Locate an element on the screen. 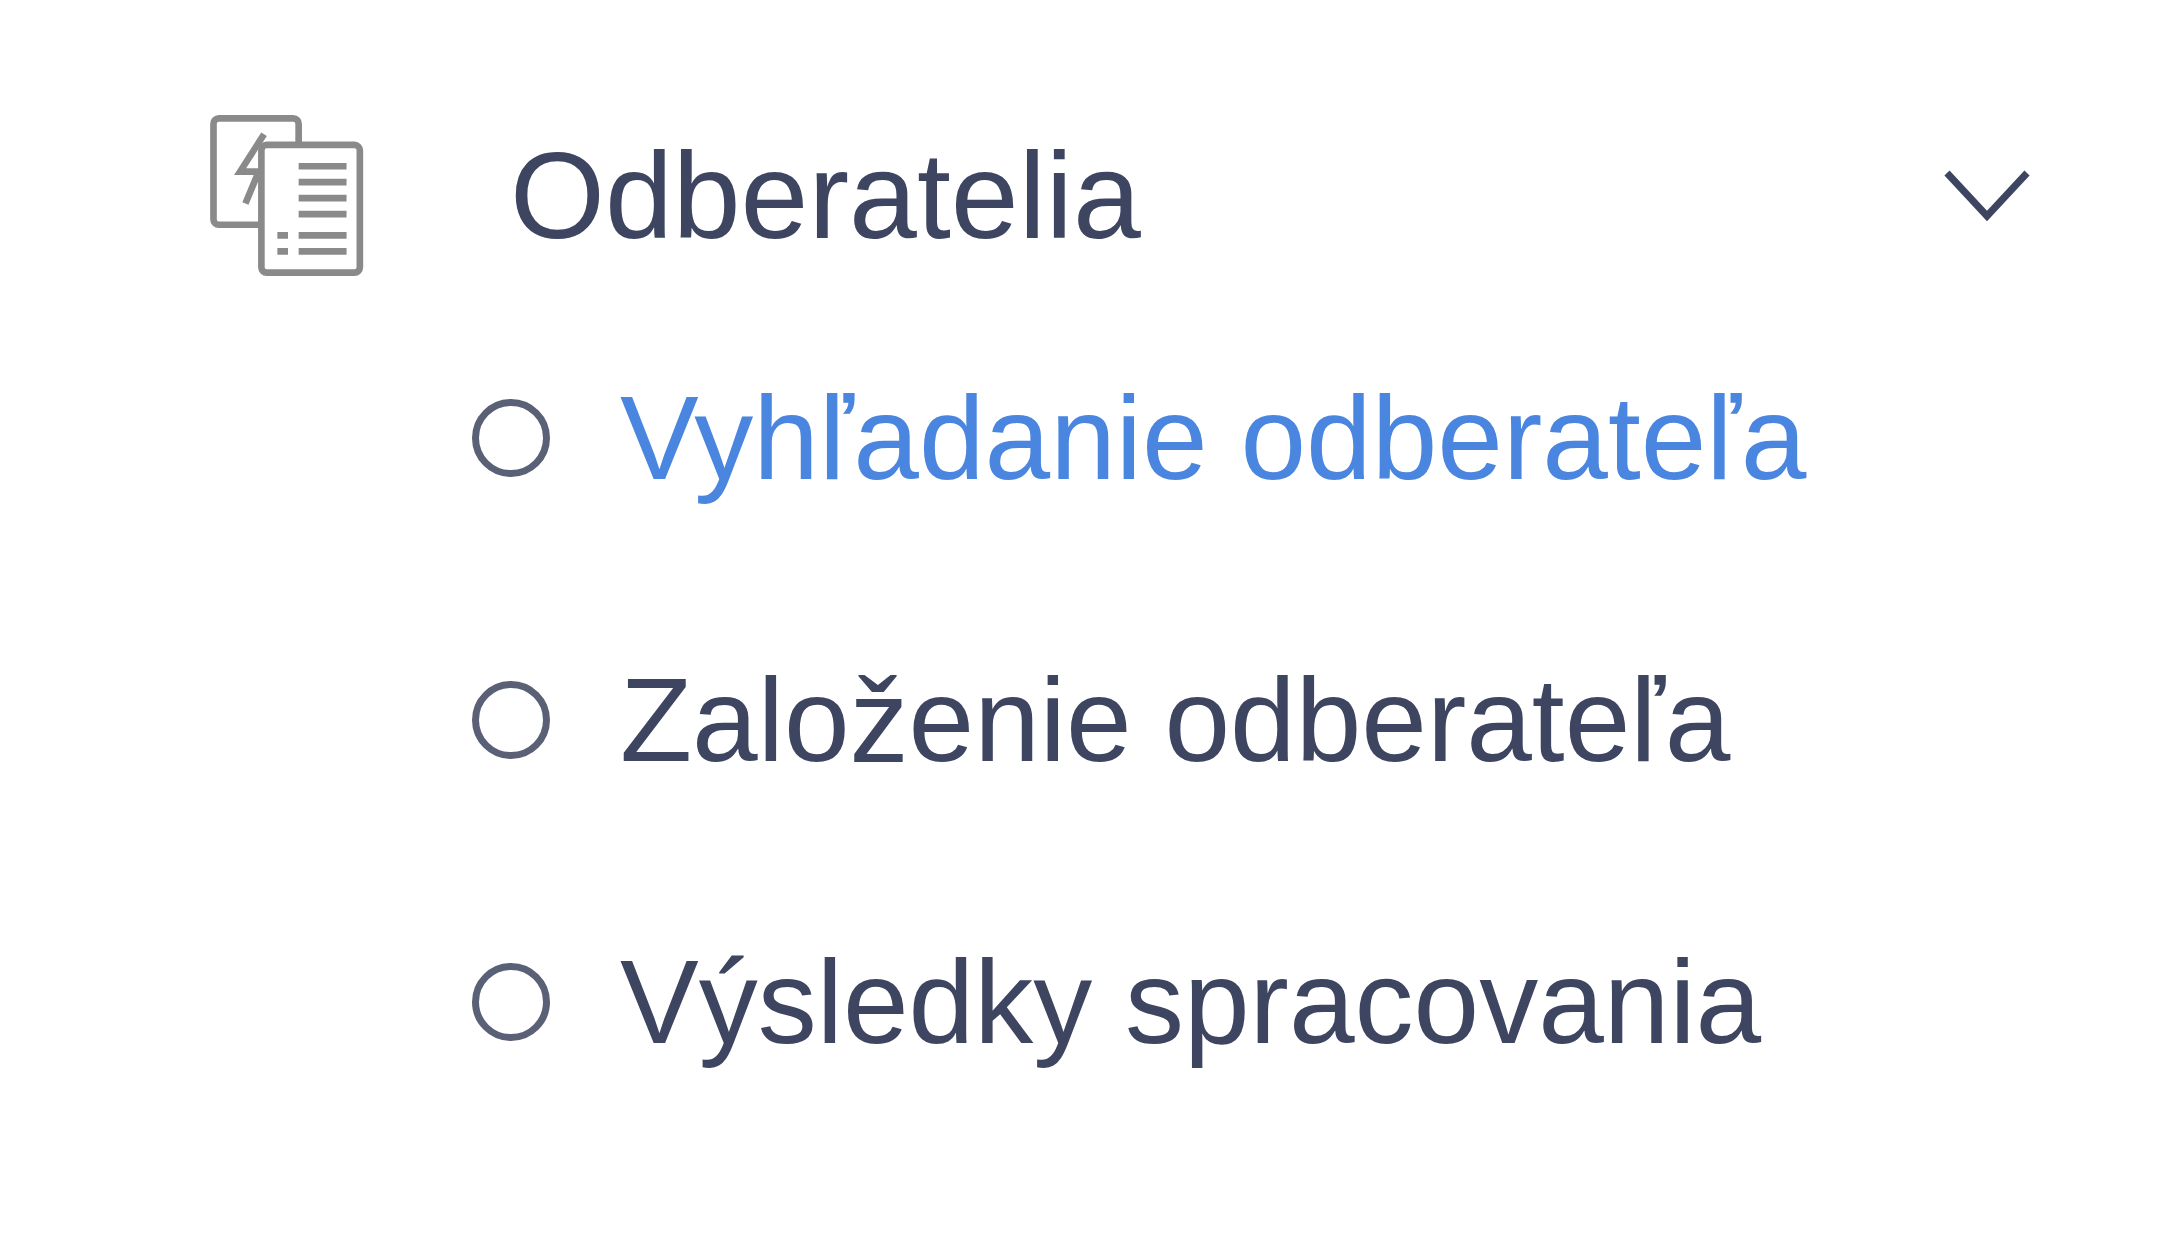 Image resolution: width=2160 pixels, height=1251 pixels. menu-item: Založenie odberateľa is located at coordinates (1175, 720).